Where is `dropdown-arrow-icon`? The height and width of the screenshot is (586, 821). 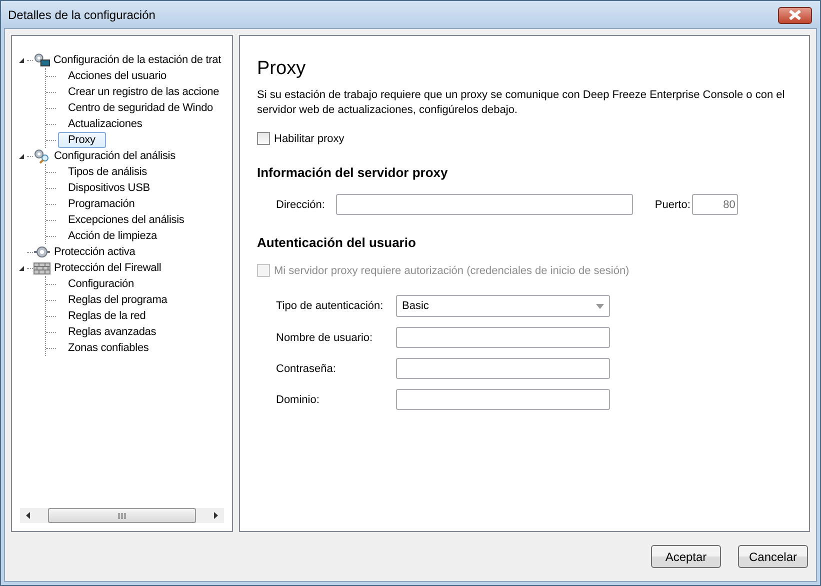
dropdown-arrow-icon is located at coordinates (600, 306).